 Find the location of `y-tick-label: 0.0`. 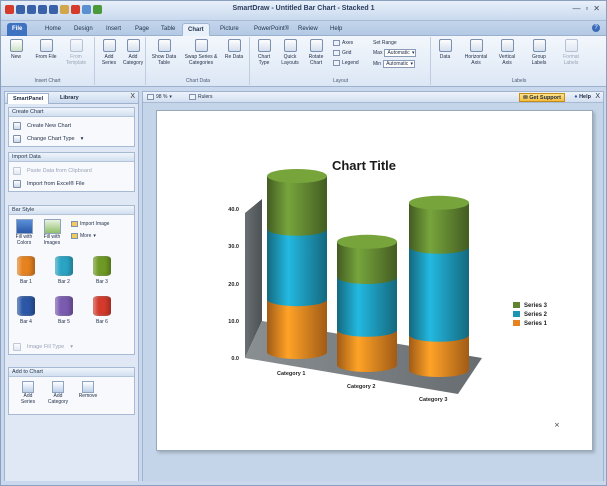

y-tick-label: 0.0 is located at coordinates (235, 359).